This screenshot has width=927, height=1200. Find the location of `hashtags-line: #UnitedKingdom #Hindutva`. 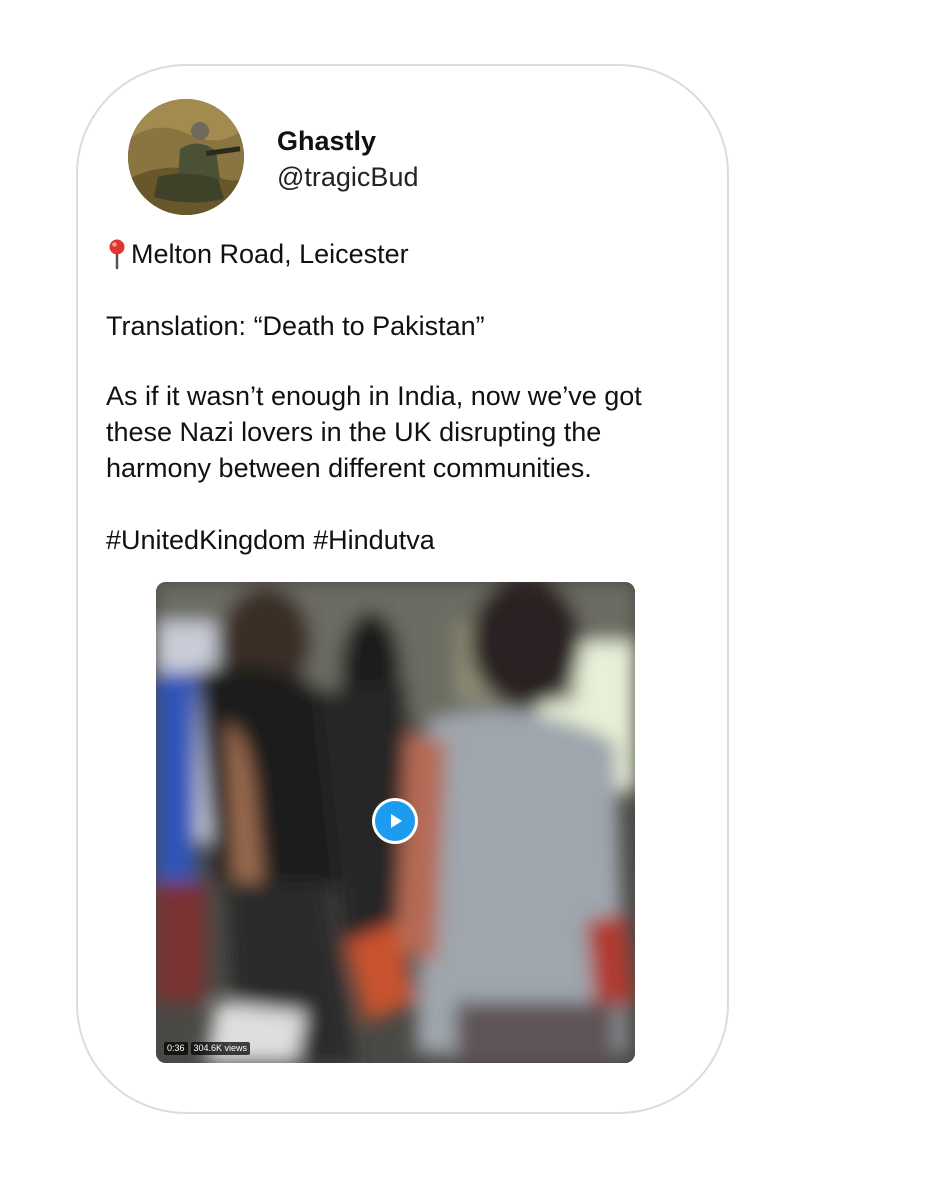

hashtags-line: #UnitedKingdom #Hindutva is located at coordinates (406, 540).